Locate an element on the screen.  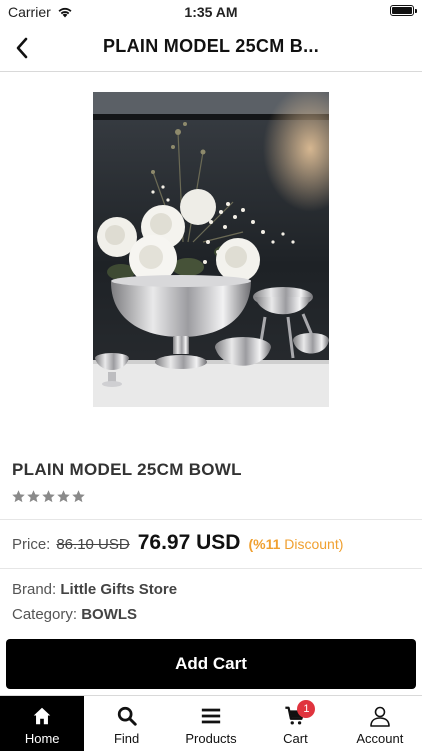
search-icon is located at coordinates (127, 716).